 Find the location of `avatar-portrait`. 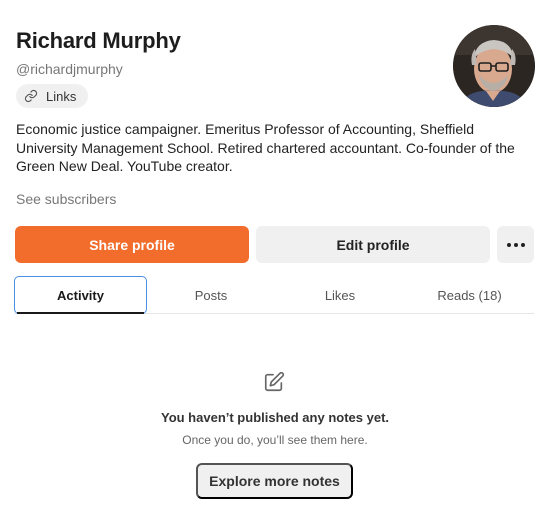

avatar-portrait is located at coordinates (494, 66).